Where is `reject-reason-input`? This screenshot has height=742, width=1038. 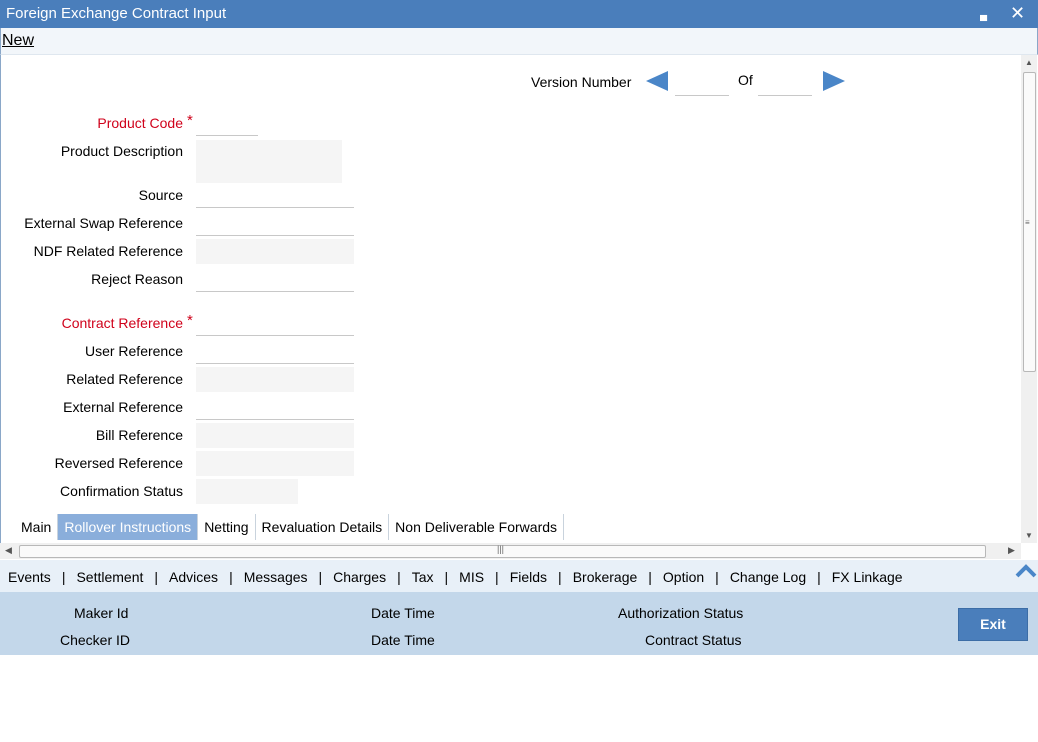
reject-reason-input is located at coordinates (275, 279).